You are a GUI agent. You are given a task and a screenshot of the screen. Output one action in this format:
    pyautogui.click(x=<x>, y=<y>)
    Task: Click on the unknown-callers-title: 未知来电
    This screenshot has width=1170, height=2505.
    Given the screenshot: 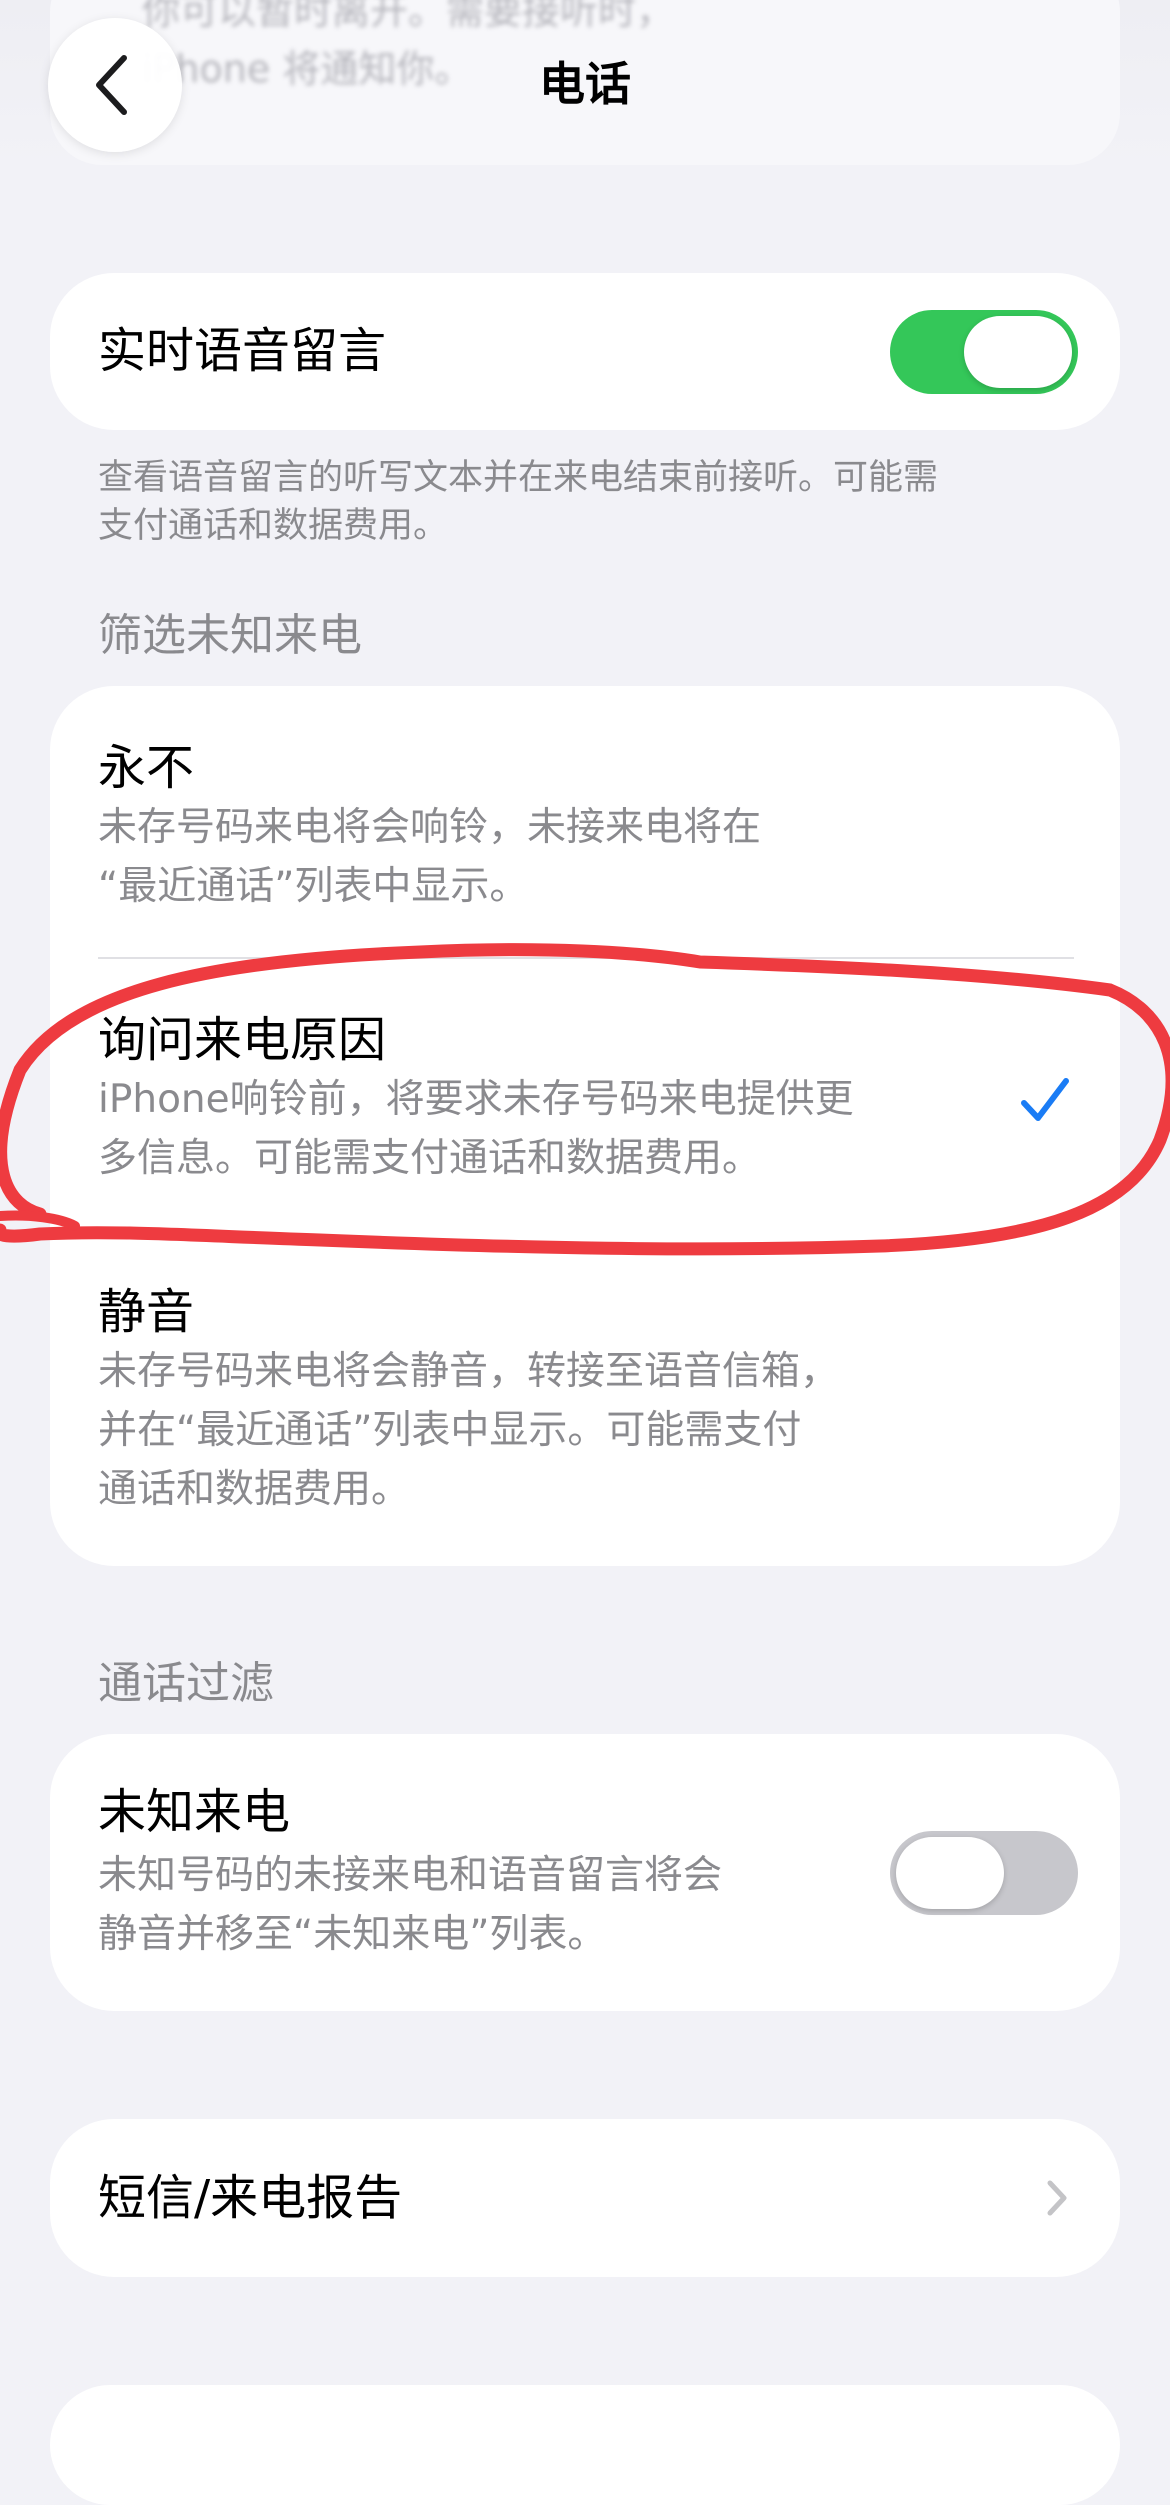 What is the action you would take?
    pyautogui.click(x=194, y=1812)
    